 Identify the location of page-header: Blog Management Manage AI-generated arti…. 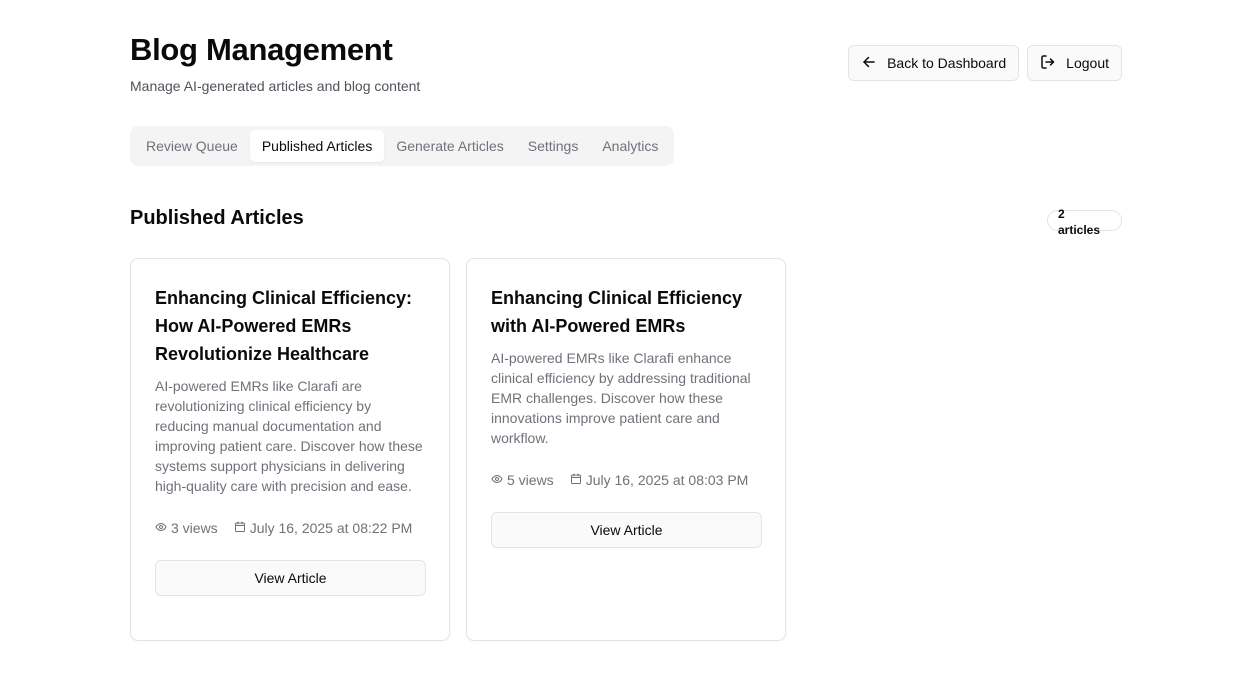
(626, 65).